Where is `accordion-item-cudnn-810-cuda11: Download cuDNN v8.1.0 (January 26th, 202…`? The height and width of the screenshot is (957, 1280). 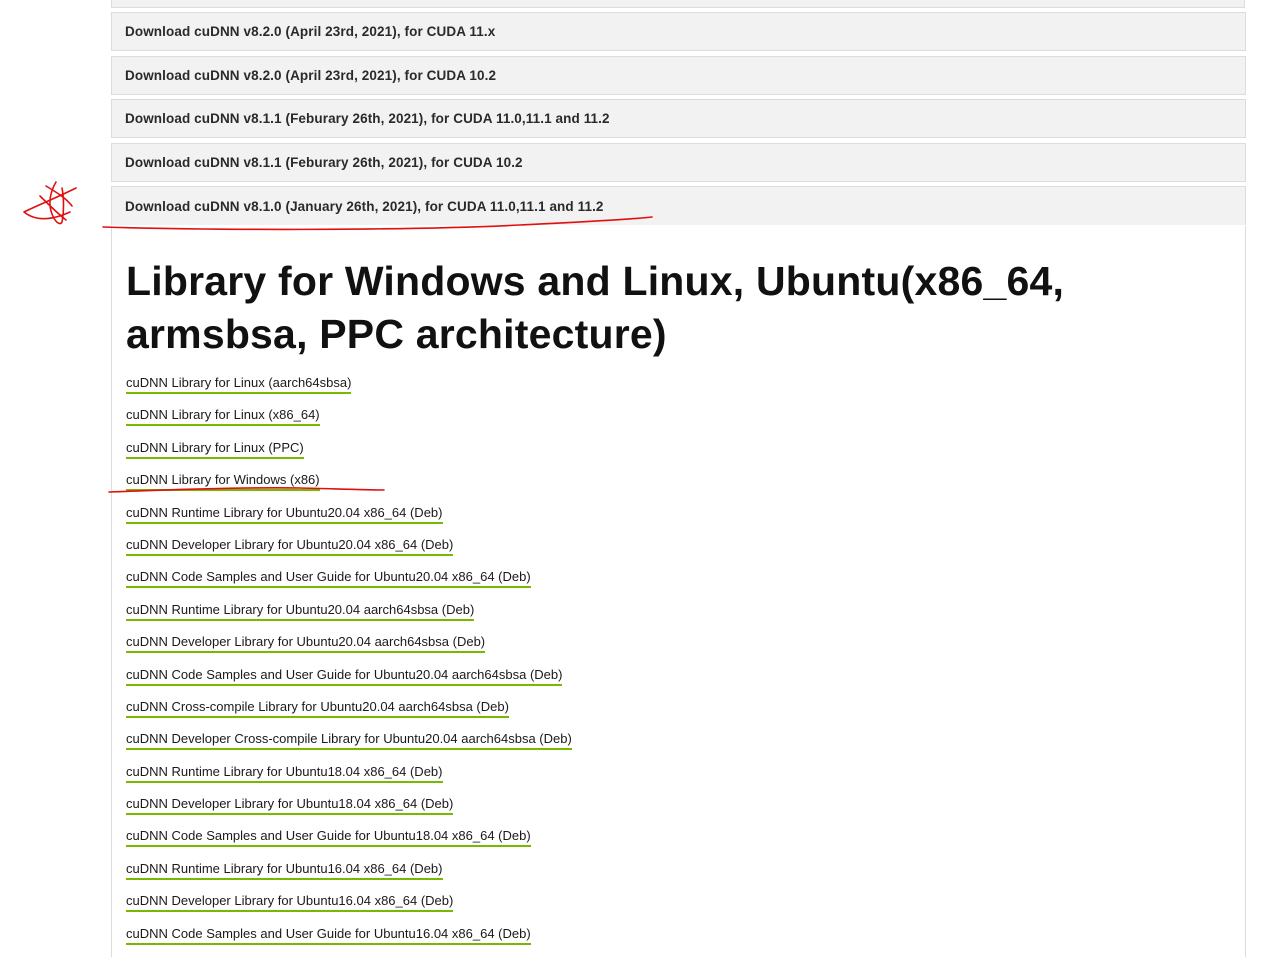
accordion-item-cudnn-810-cuda11: Download cuDNN v8.1.0 (January 26th, 202… is located at coordinates (678, 205).